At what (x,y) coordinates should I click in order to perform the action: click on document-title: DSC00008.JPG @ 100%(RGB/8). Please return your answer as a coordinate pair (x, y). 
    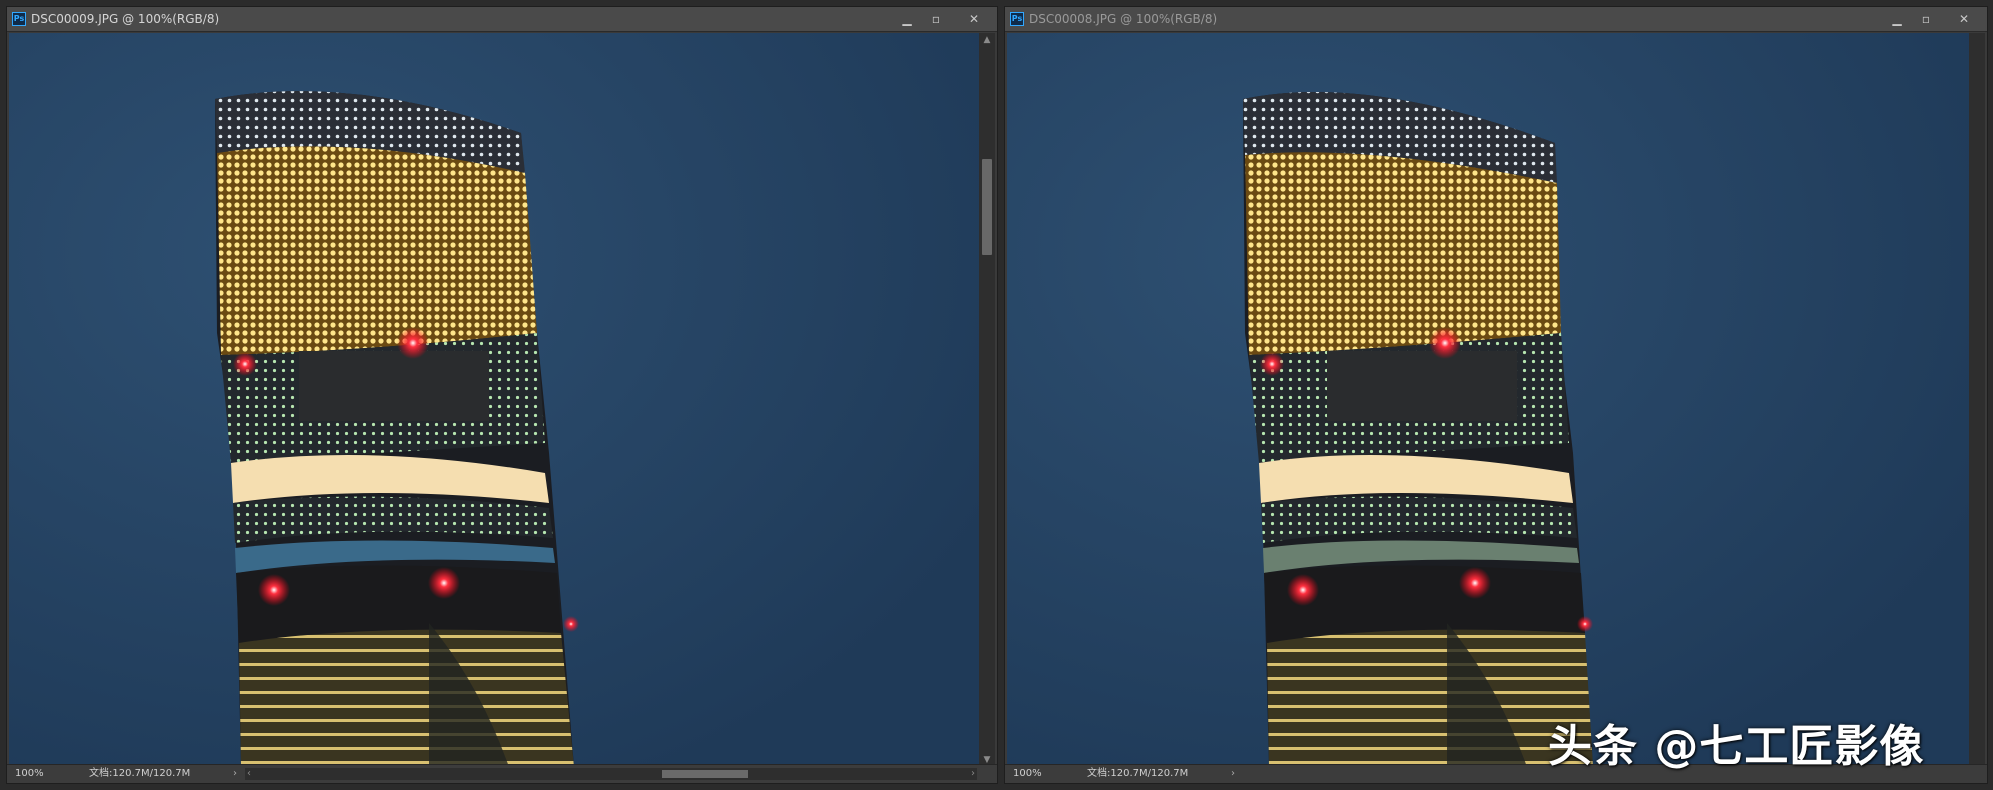
    Looking at the image, I should click on (1123, 19).